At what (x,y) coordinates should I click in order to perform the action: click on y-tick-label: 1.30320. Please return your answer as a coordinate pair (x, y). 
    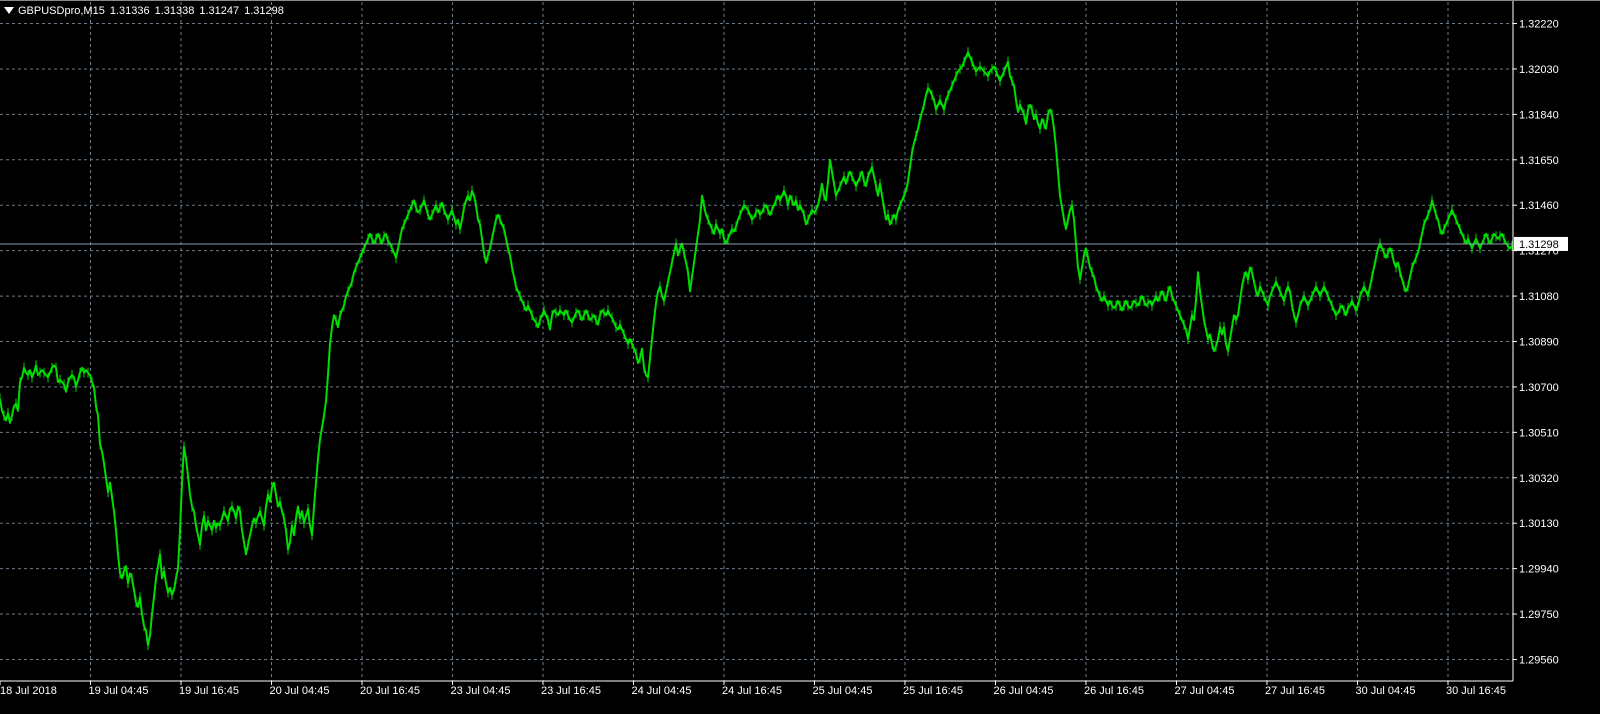
    Looking at the image, I should click on (1539, 479).